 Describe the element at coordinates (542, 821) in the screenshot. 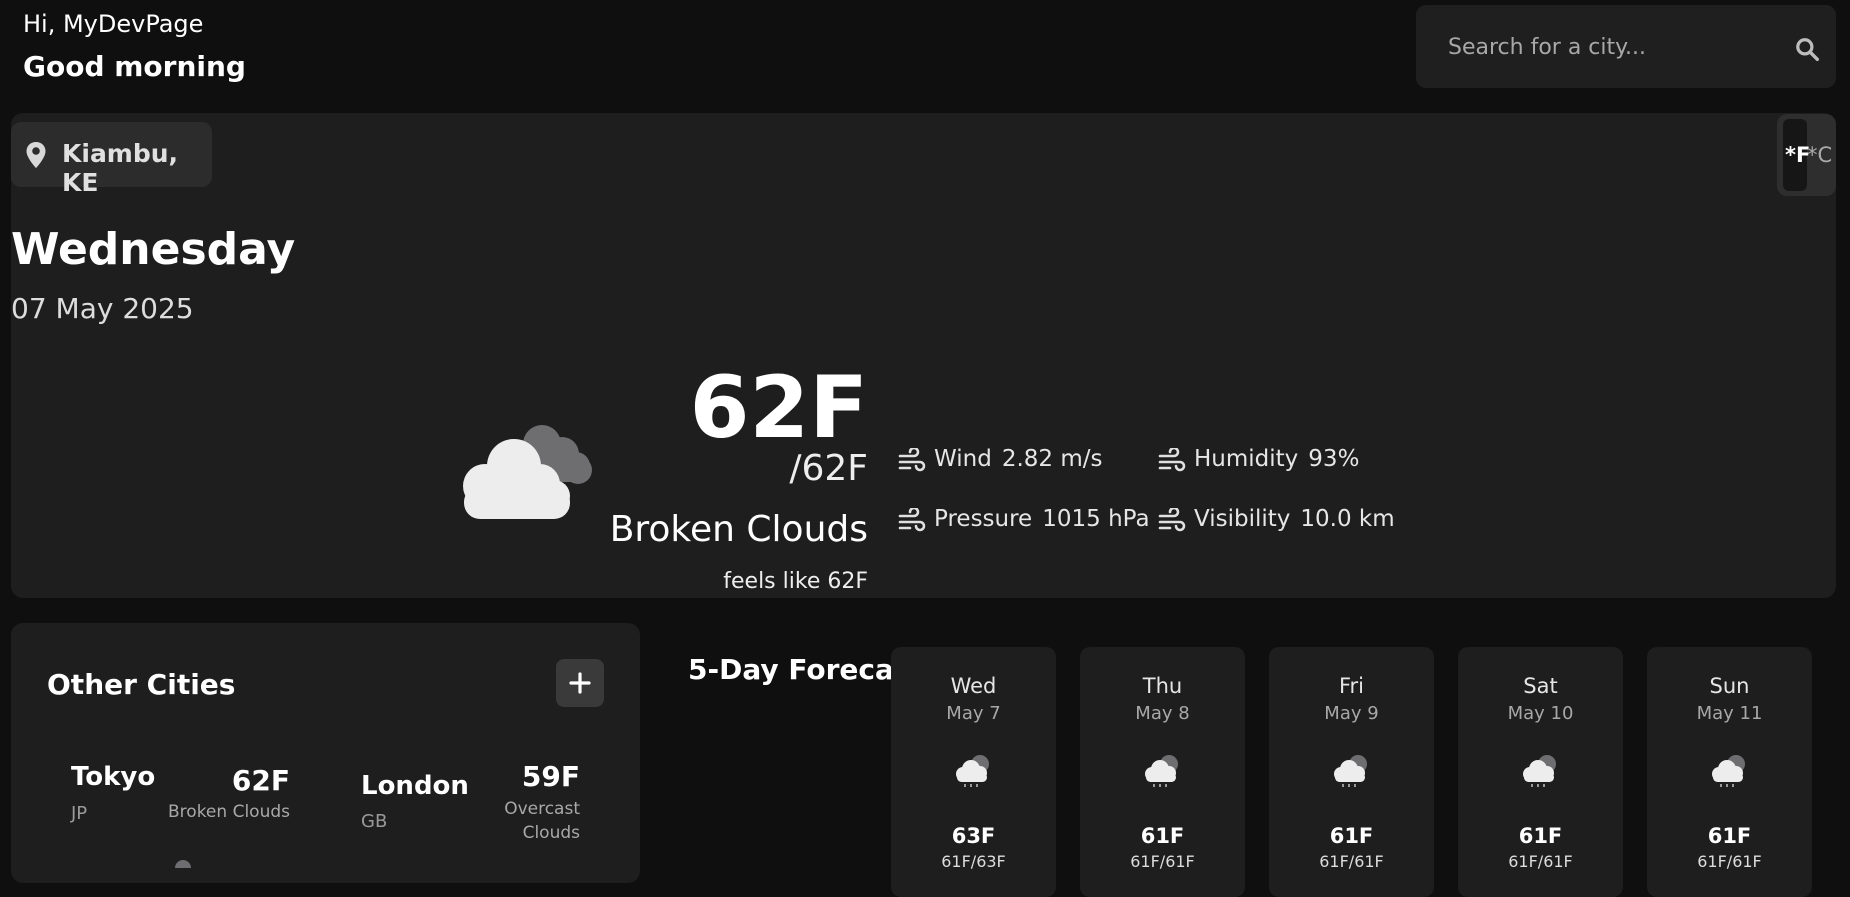

I see `city-condition-london: Overcast Clouds` at that location.